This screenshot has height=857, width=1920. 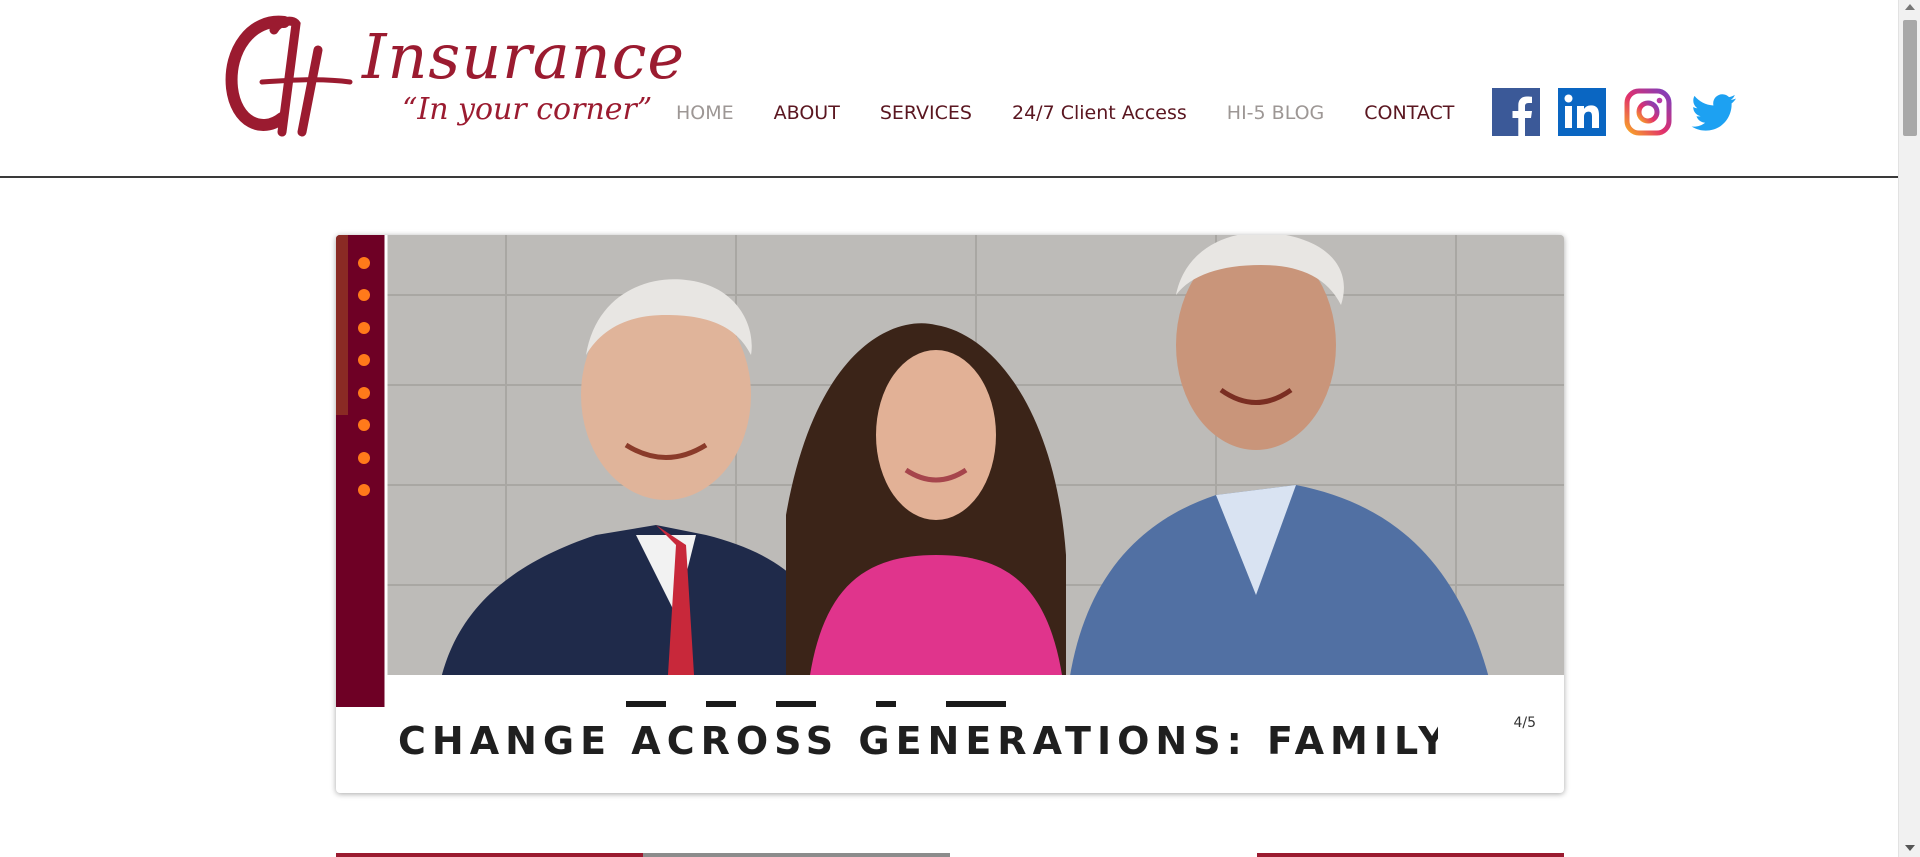 What do you see at coordinates (796, 855) in the screenshot?
I see `strip-segment-gray` at bounding box center [796, 855].